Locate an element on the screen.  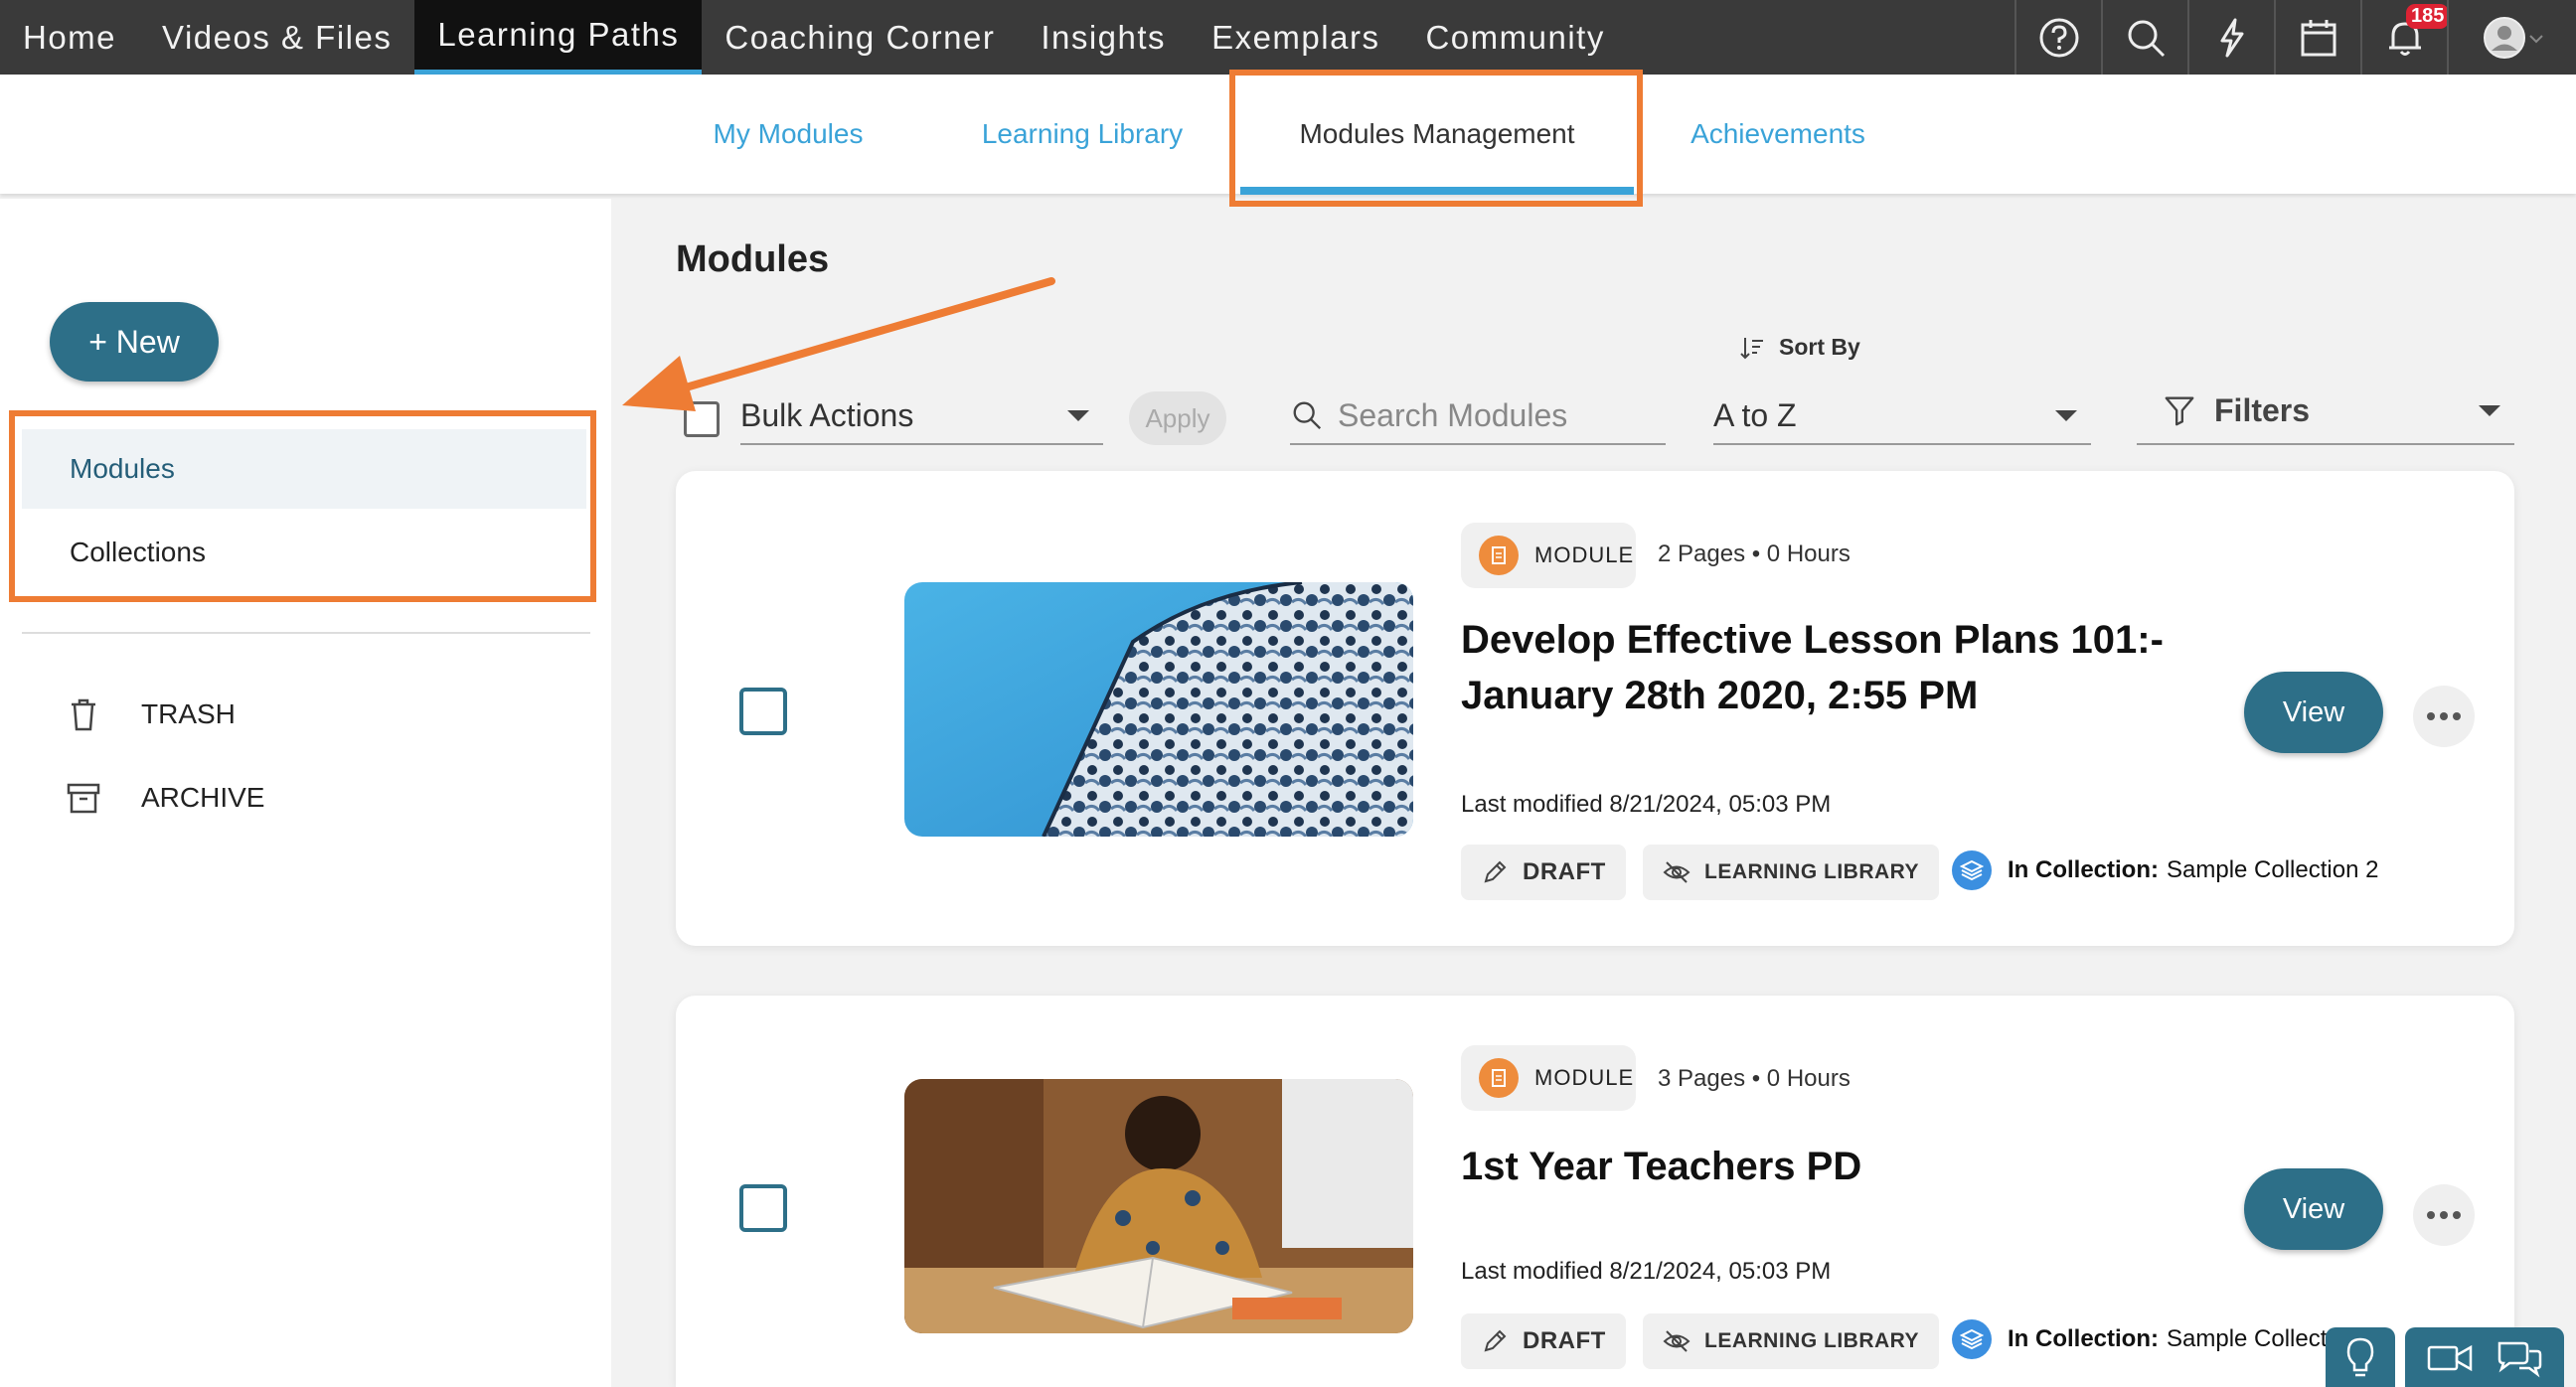
module-meta: 3 Pages • 0 Hours is located at coordinates (1754, 1078).